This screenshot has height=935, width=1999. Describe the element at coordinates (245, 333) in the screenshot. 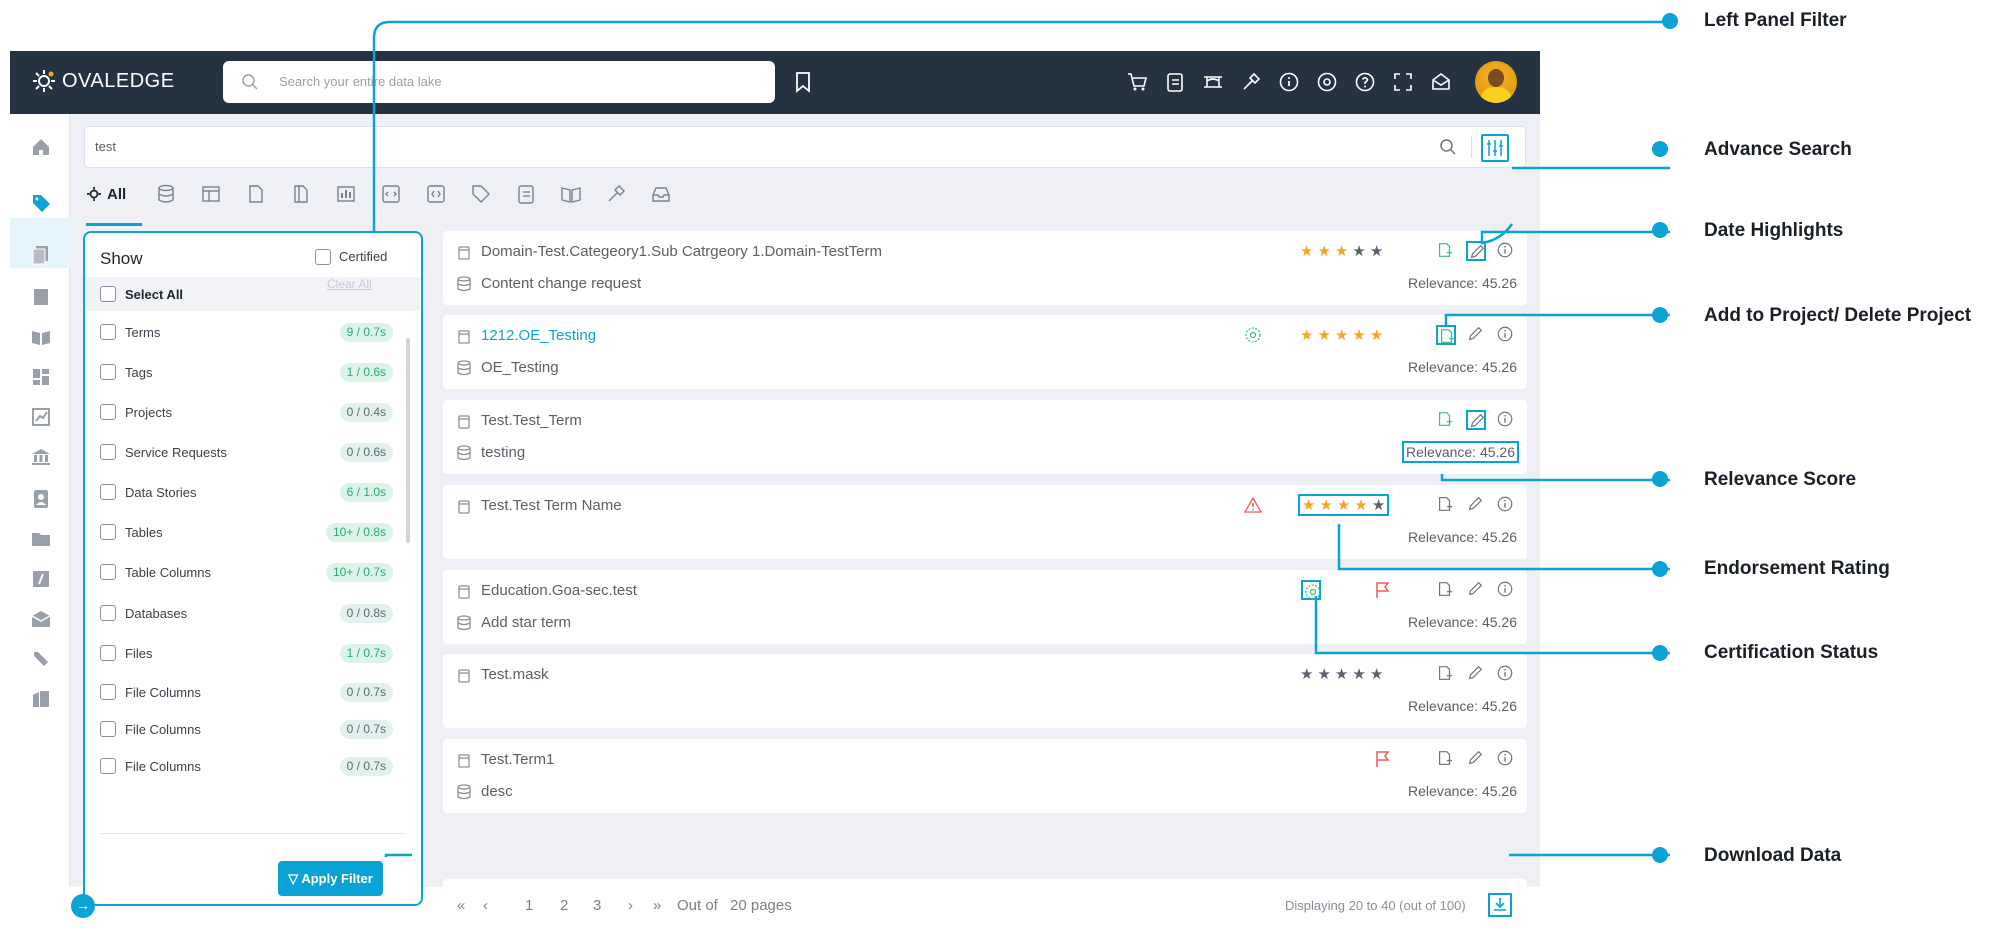

I see `filter-item: Terms 9 / 0.7s` at that location.